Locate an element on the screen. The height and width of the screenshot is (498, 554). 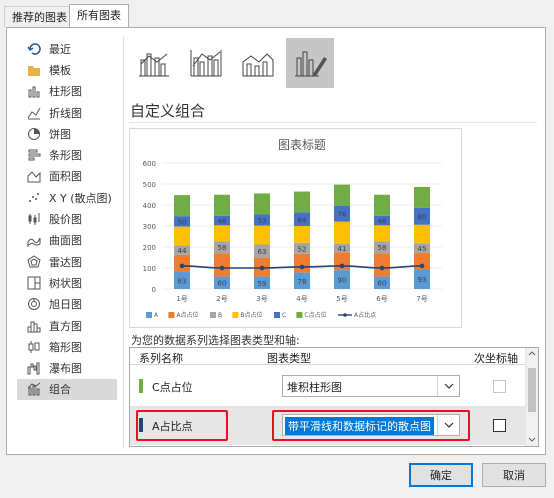
sidebar-item-boxwhisker-chart: 箱形图 is located at coordinates (67, 346).